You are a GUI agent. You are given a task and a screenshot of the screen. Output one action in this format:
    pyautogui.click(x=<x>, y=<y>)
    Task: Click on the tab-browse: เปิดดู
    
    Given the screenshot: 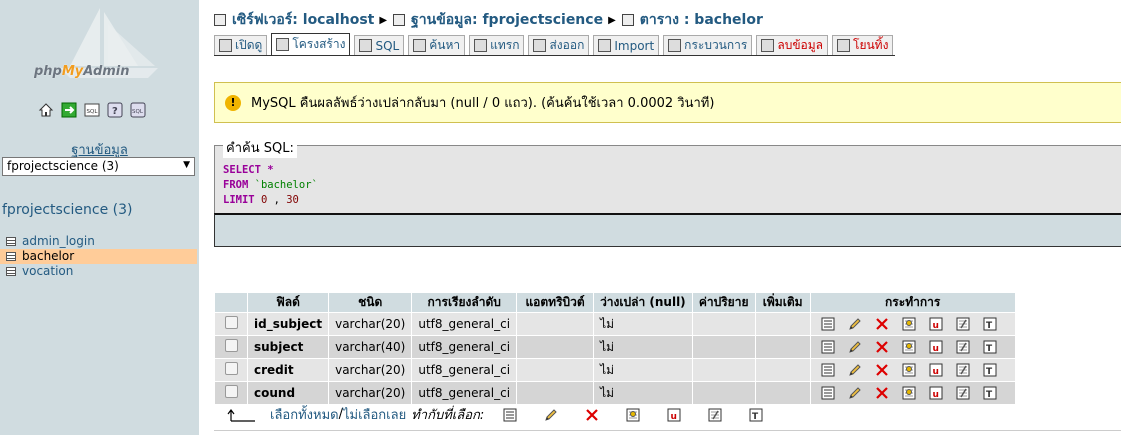 What is the action you would take?
    pyautogui.click(x=241, y=45)
    